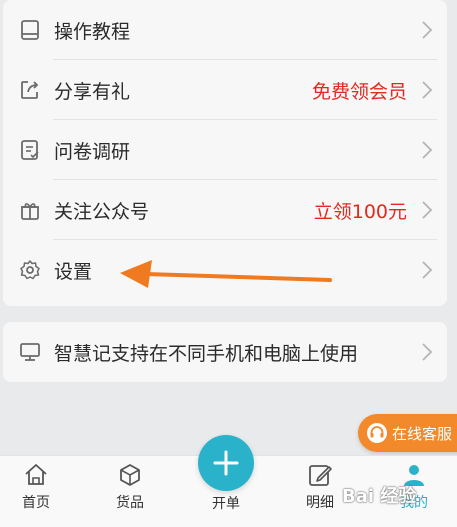  I want to click on menu-item-label: 问卷调研, so click(92, 151).